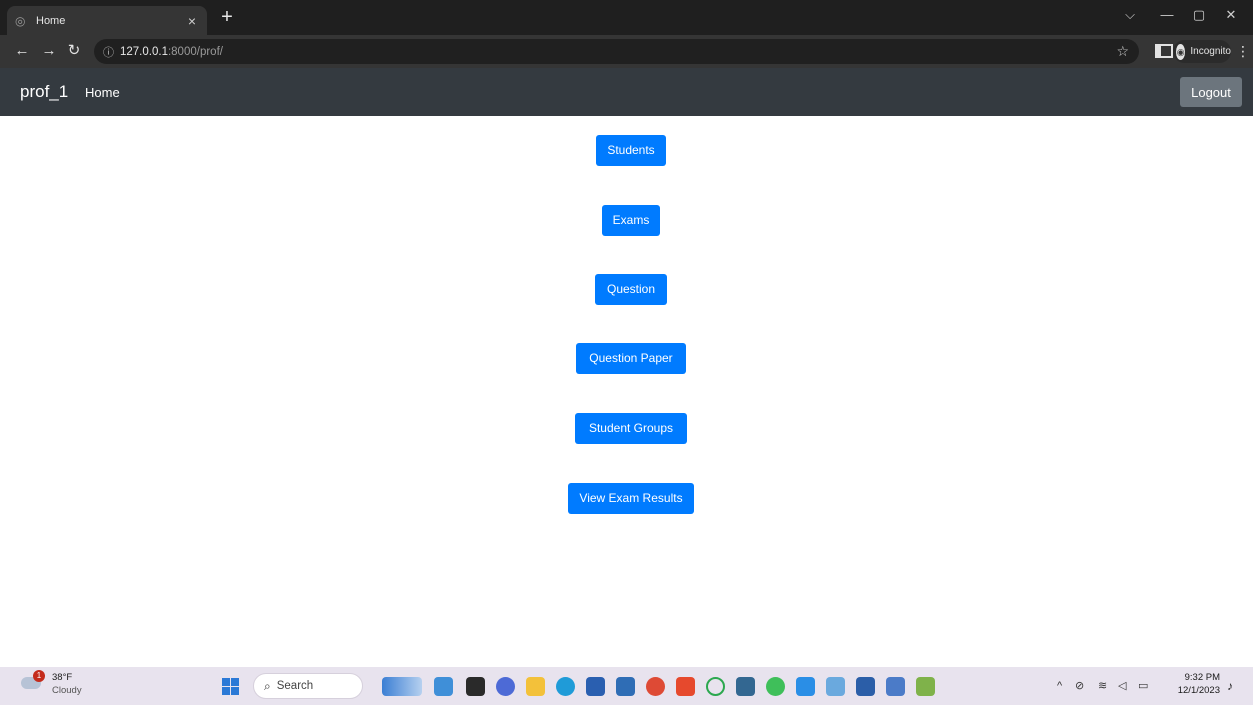 Image resolution: width=1253 pixels, height=705 pixels. I want to click on navbar-brand: prof_1, so click(44, 92).